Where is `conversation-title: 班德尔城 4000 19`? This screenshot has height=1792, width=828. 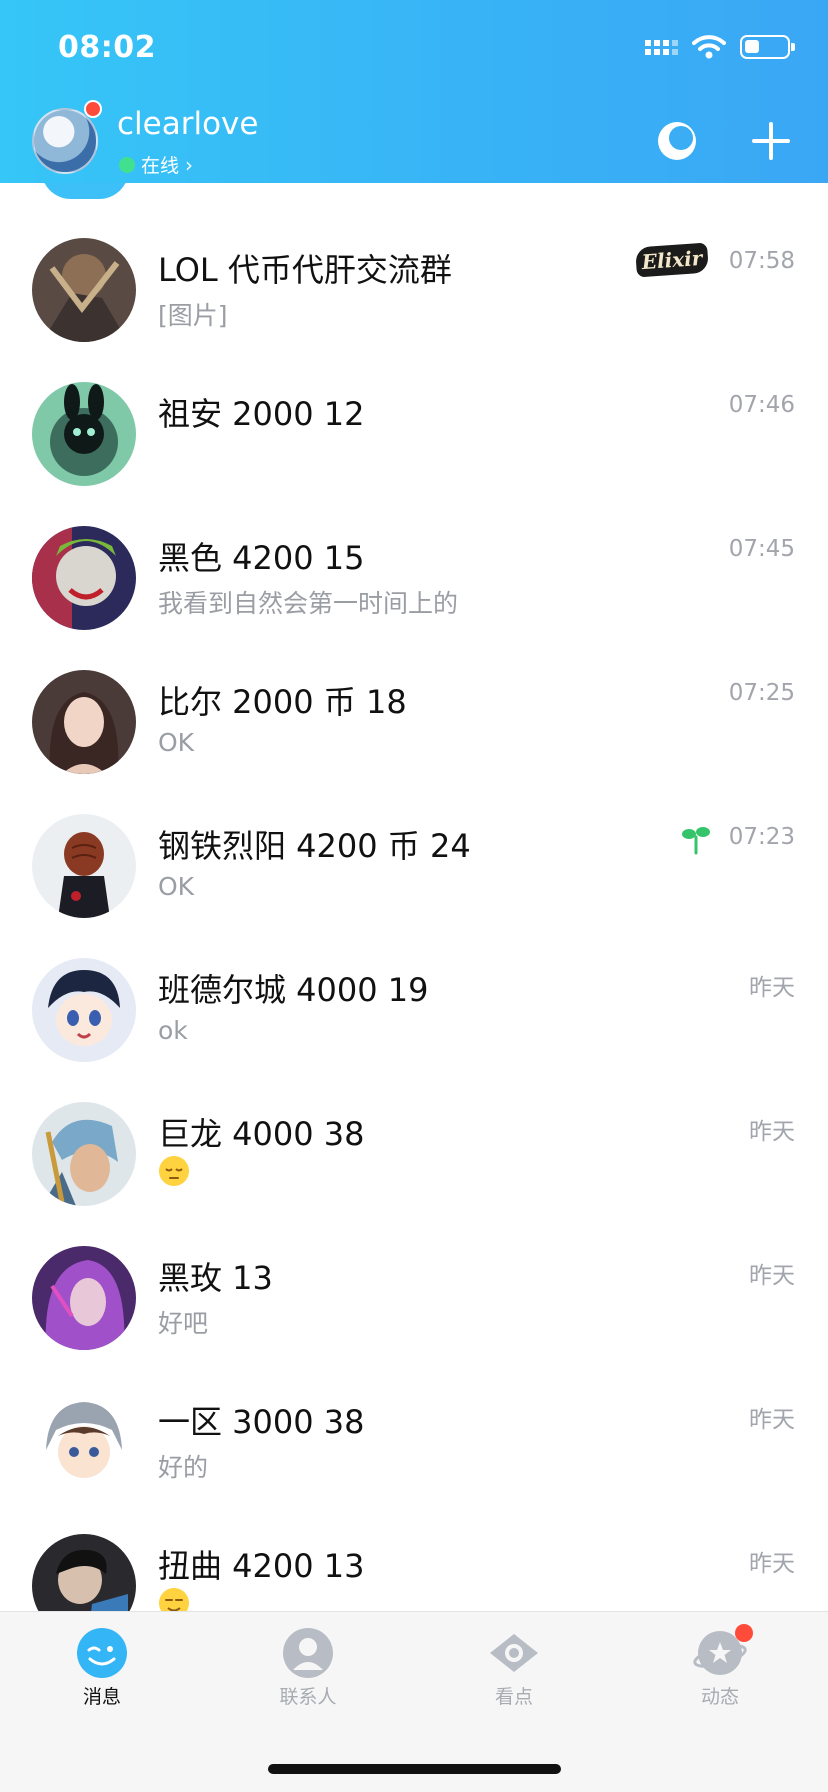 conversation-title: 班德尔城 4000 19 is located at coordinates (293, 990).